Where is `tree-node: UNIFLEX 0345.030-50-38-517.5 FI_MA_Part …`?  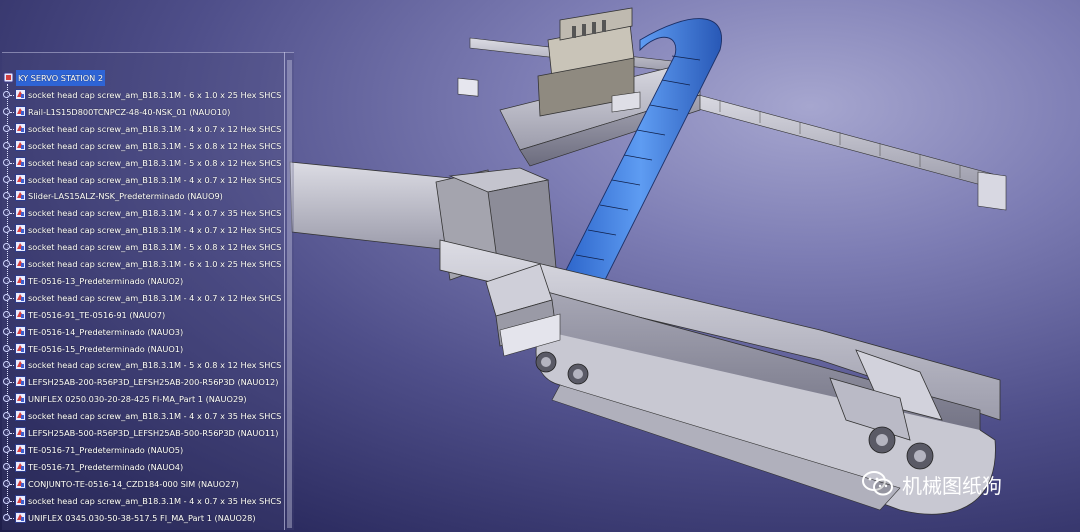
tree-node: UNIFLEX 0345.030-50-38-517.5 FI_MA_Part … is located at coordinates (142, 518).